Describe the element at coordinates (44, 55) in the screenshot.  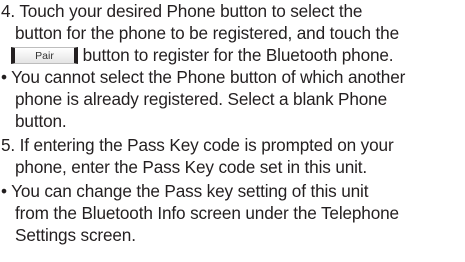
I see `pair-button: Pair` at that location.